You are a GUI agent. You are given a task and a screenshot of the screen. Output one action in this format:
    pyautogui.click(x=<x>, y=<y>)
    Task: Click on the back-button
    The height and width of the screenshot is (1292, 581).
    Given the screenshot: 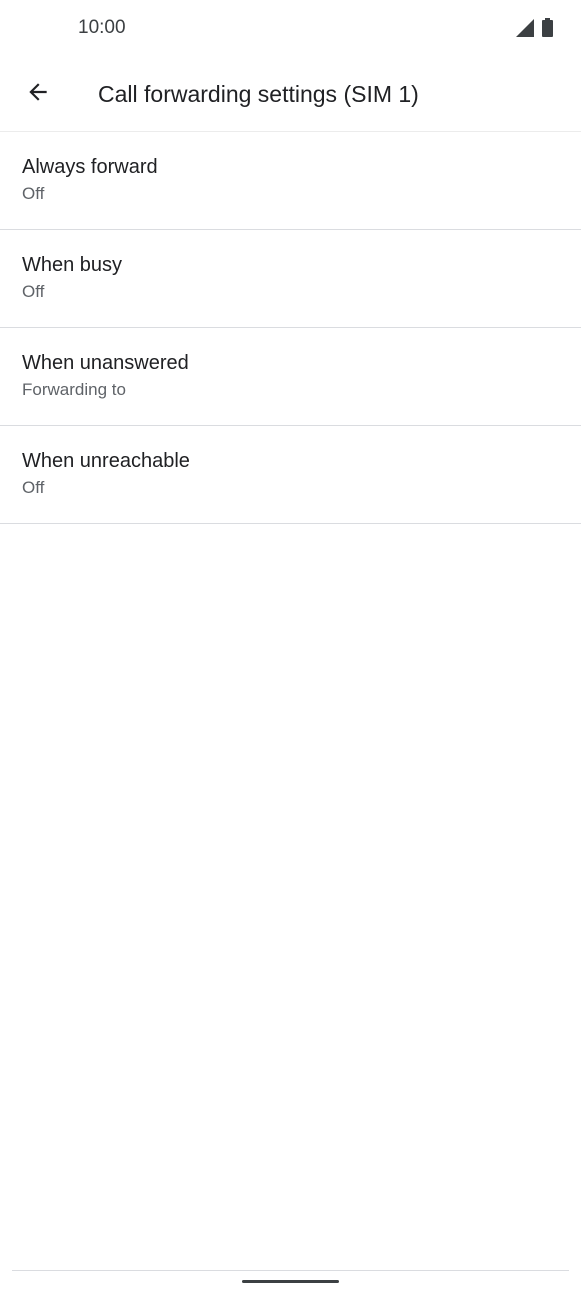 What is the action you would take?
    pyautogui.click(x=38, y=94)
    